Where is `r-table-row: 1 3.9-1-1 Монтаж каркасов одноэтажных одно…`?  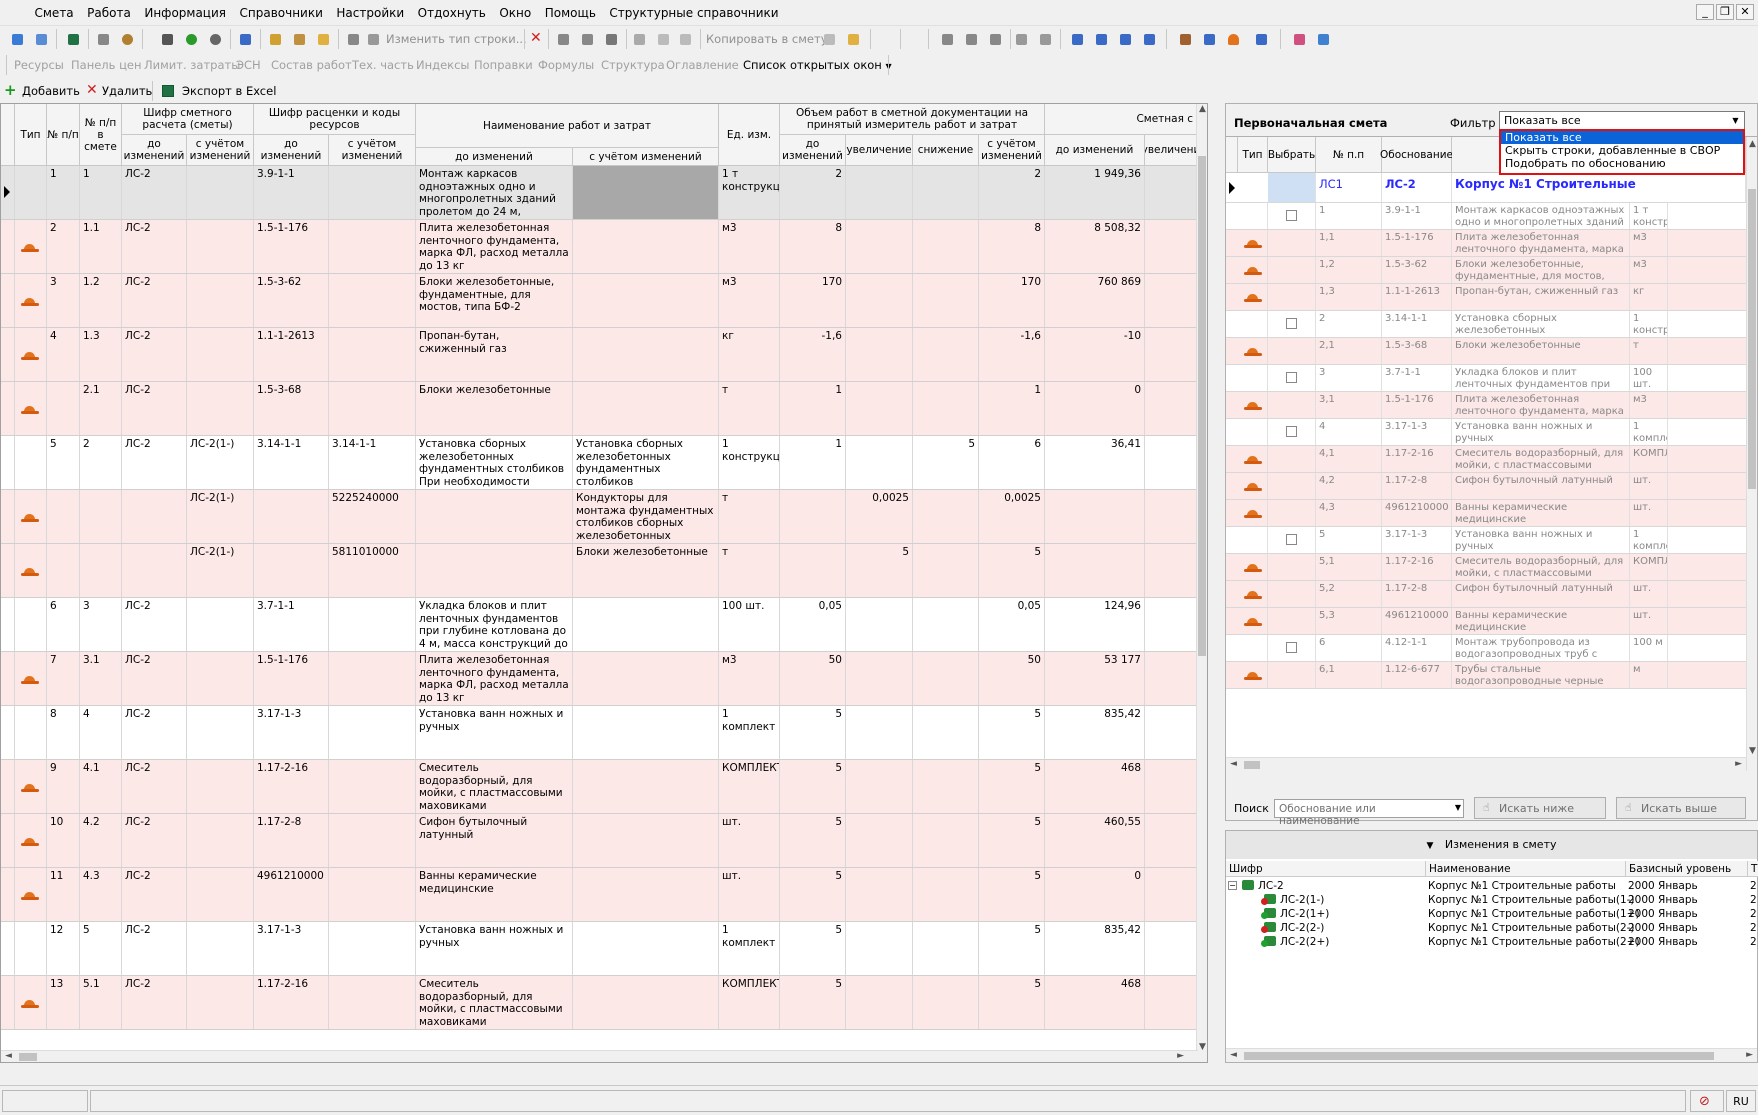 r-table-row: 1 3.9-1-1 Монтаж каркасов одноэтажных одно… is located at coordinates (1486, 216).